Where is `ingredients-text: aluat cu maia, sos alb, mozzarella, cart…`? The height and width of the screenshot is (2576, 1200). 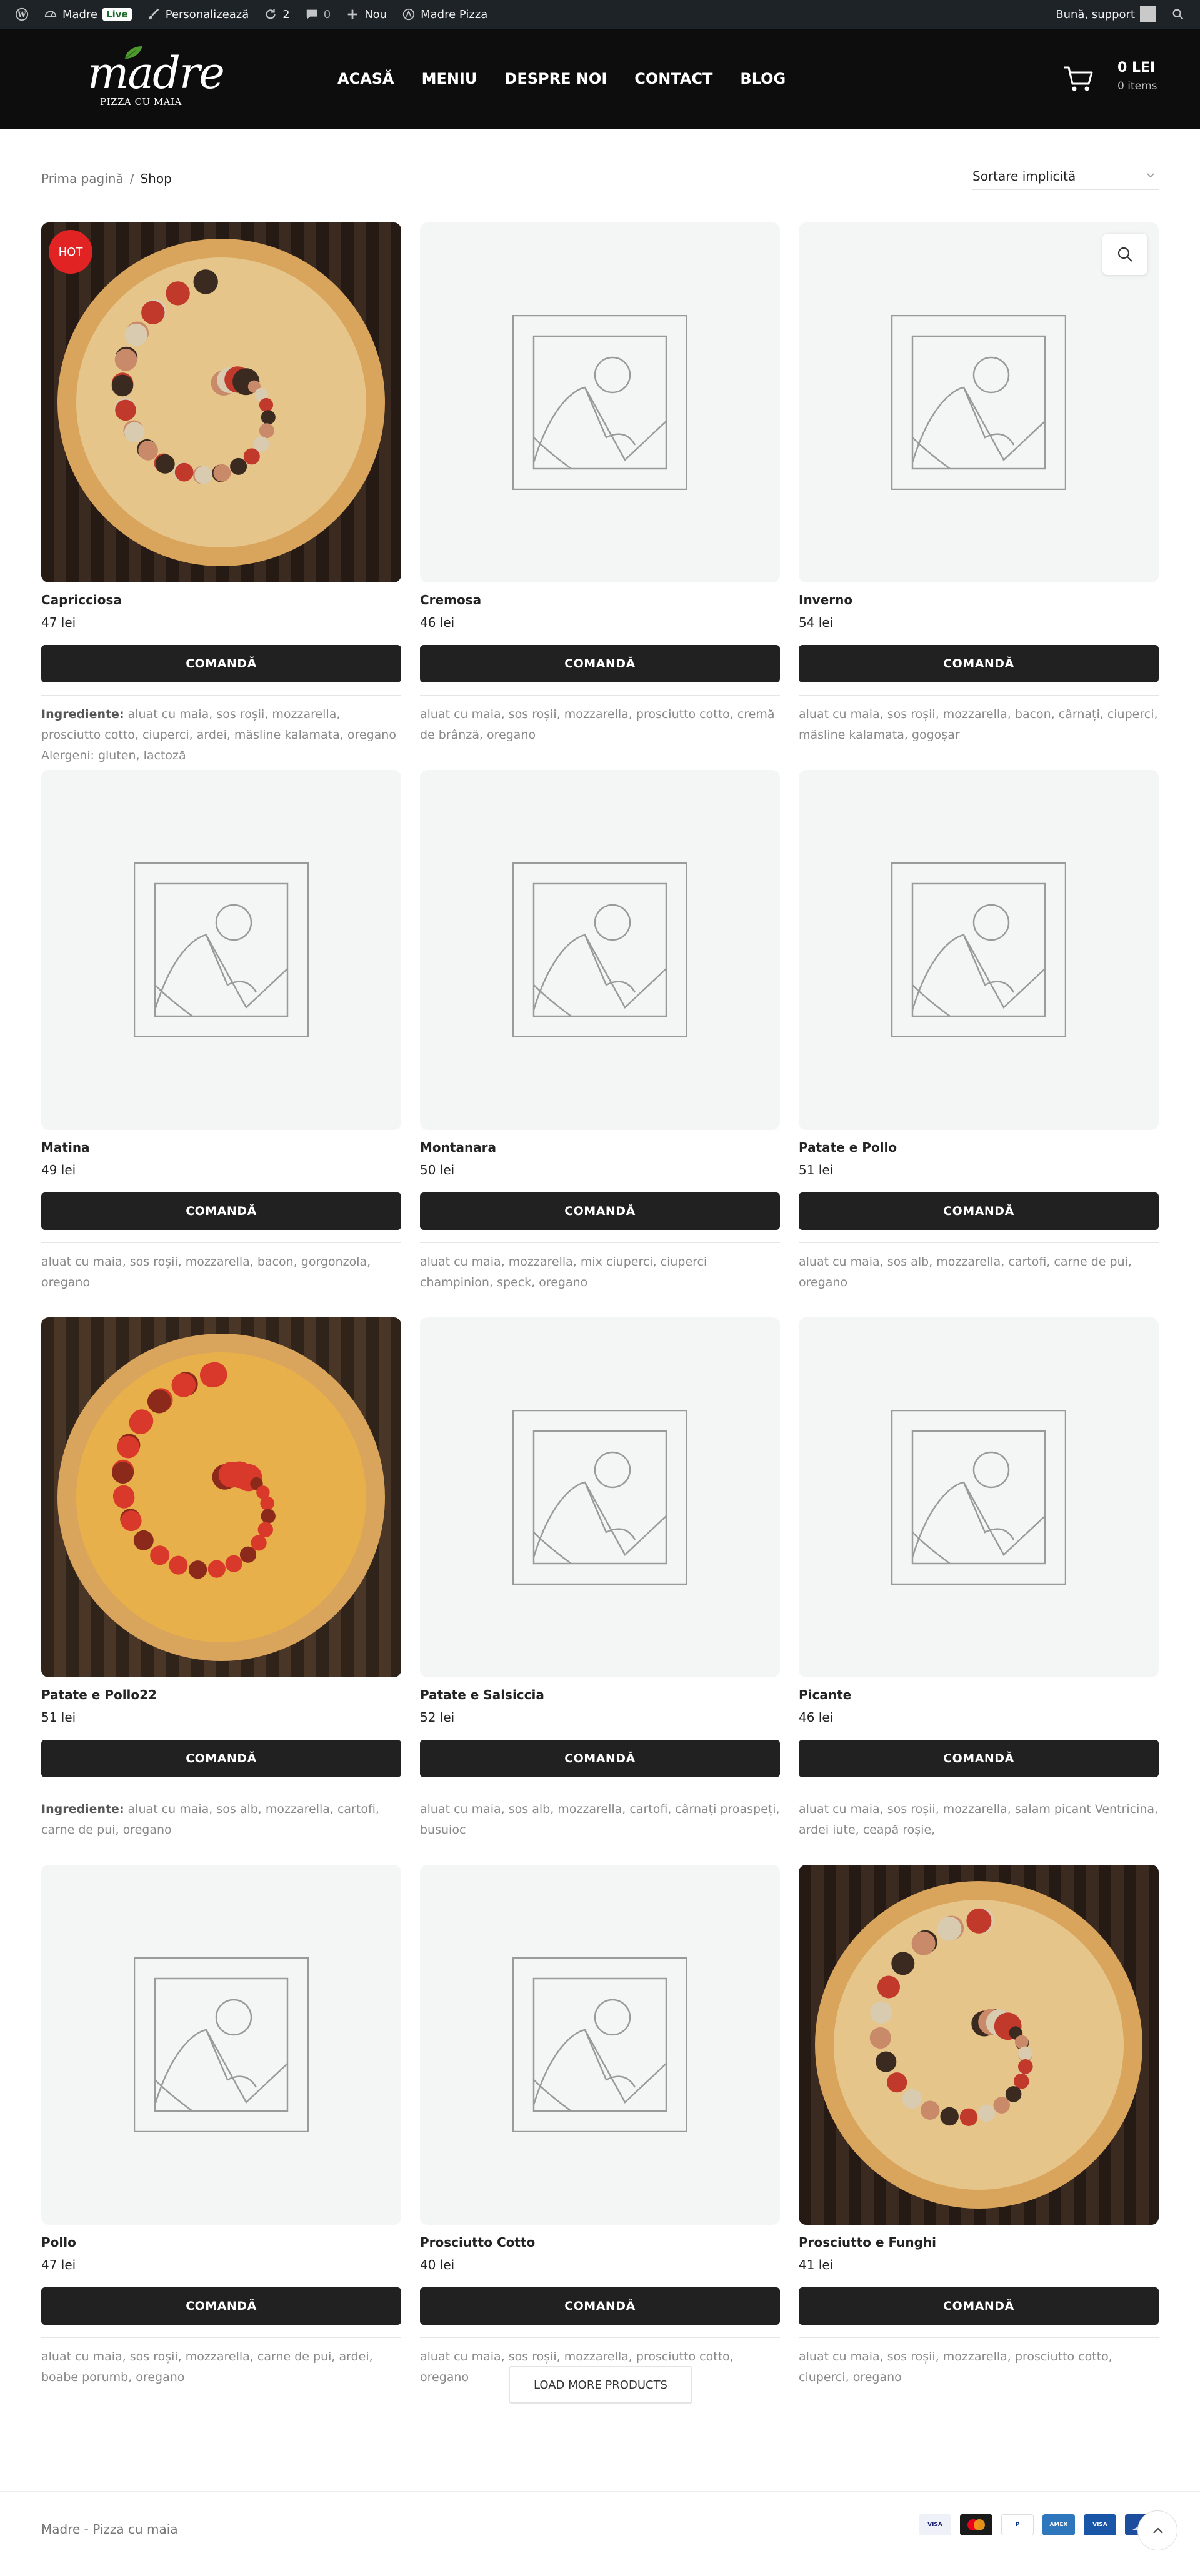 ingredients-text: aluat cu maia, sos alb, mozzarella, cart… is located at coordinates (600, 1819).